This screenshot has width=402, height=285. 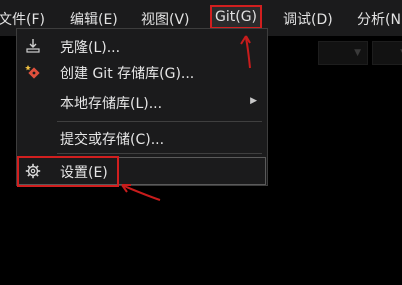 What do you see at coordinates (357, 53) in the screenshot?
I see `chevron-down-icon: ▼` at bounding box center [357, 53].